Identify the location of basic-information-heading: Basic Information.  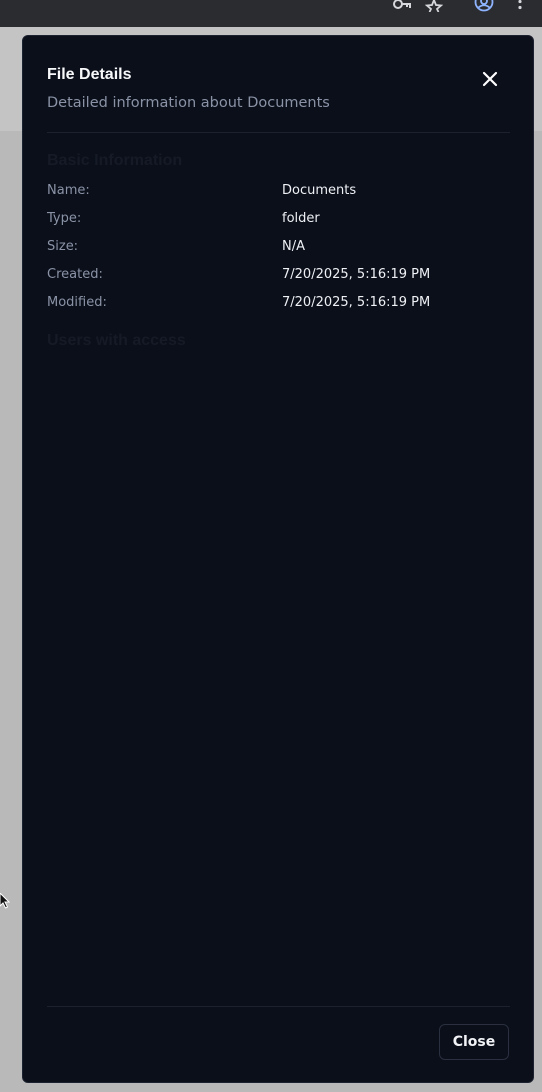
(115, 160).